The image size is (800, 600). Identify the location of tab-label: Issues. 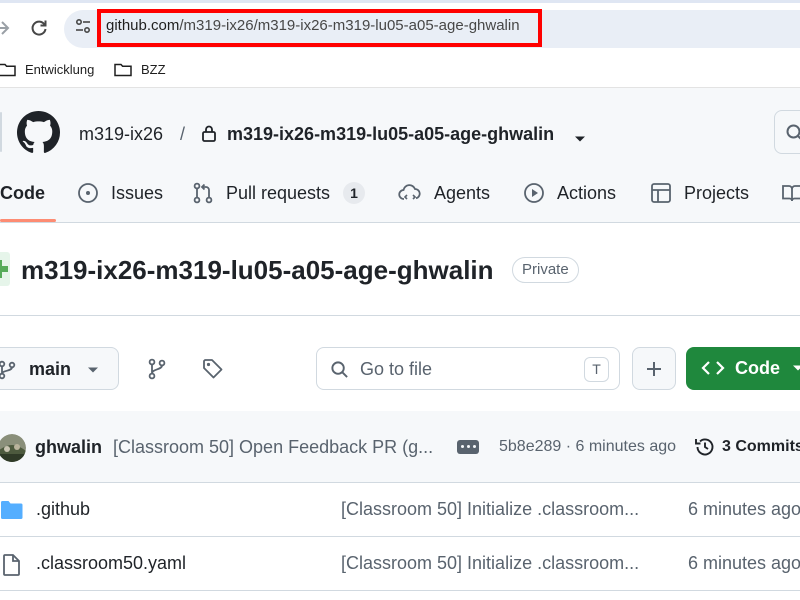
(137, 192).